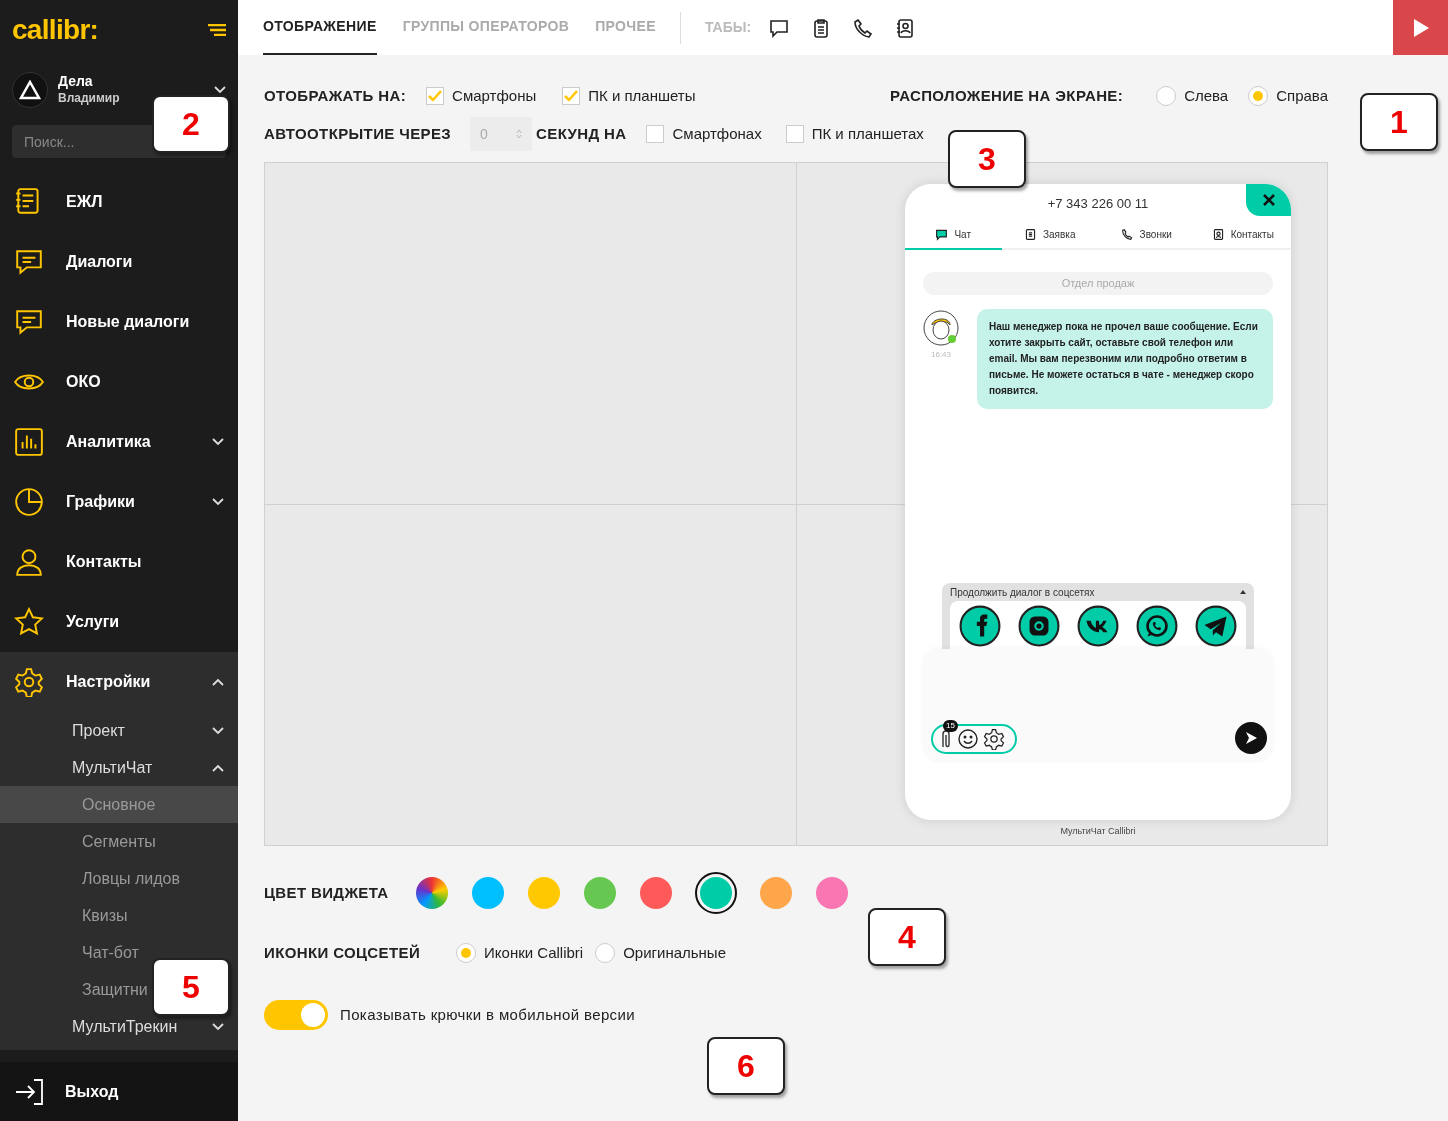 Image resolution: width=1448 pixels, height=1121 pixels. I want to click on collapse-icon, so click(1243, 592).